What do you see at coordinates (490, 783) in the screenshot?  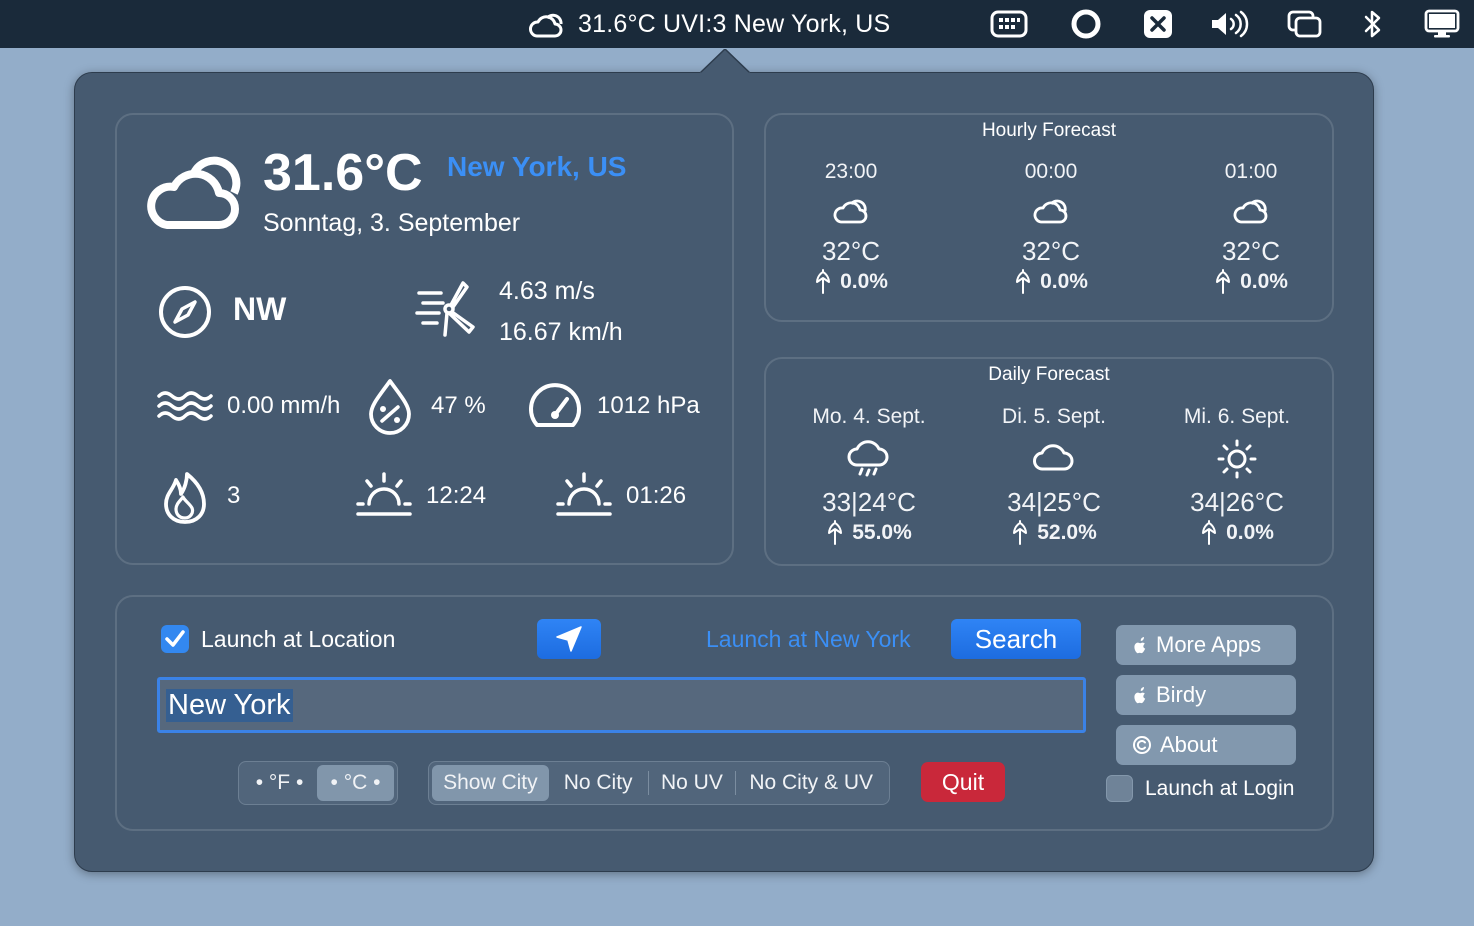 I see `show-city-option: Show City` at bounding box center [490, 783].